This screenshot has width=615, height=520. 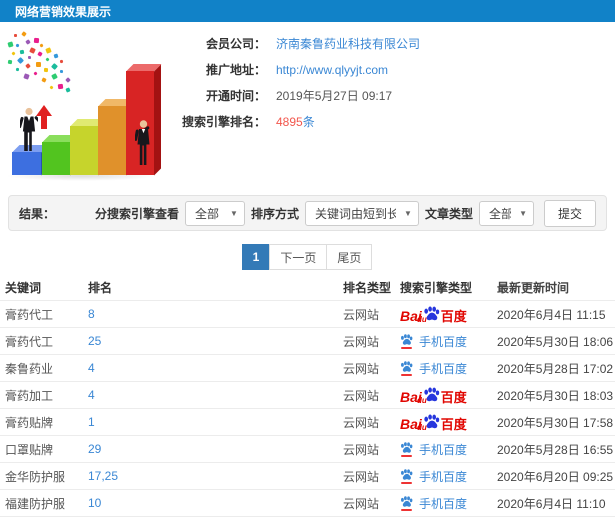 I want to click on rank-value-link: 25, so click(x=94, y=341).